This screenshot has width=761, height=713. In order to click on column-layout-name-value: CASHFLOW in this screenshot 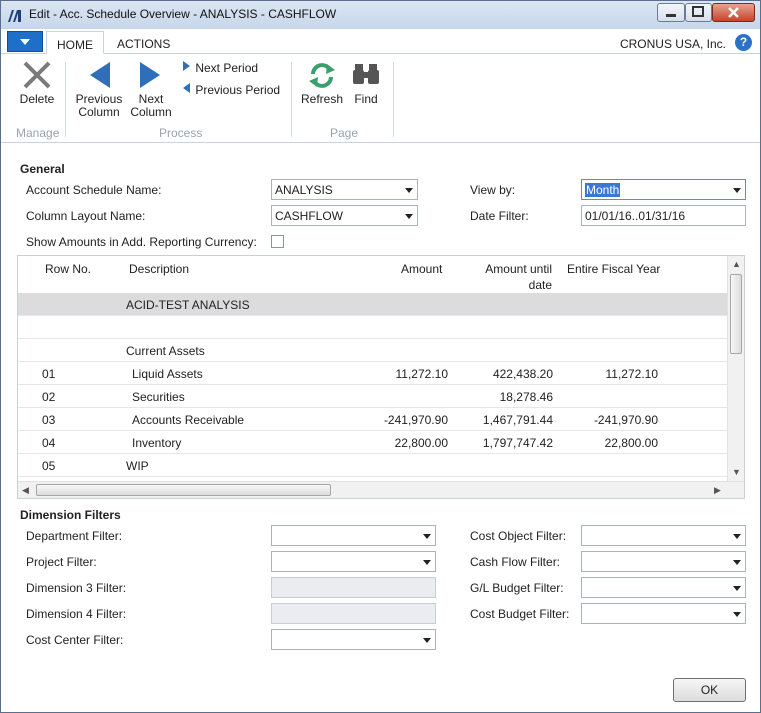, I will do `click(309, 216)`.